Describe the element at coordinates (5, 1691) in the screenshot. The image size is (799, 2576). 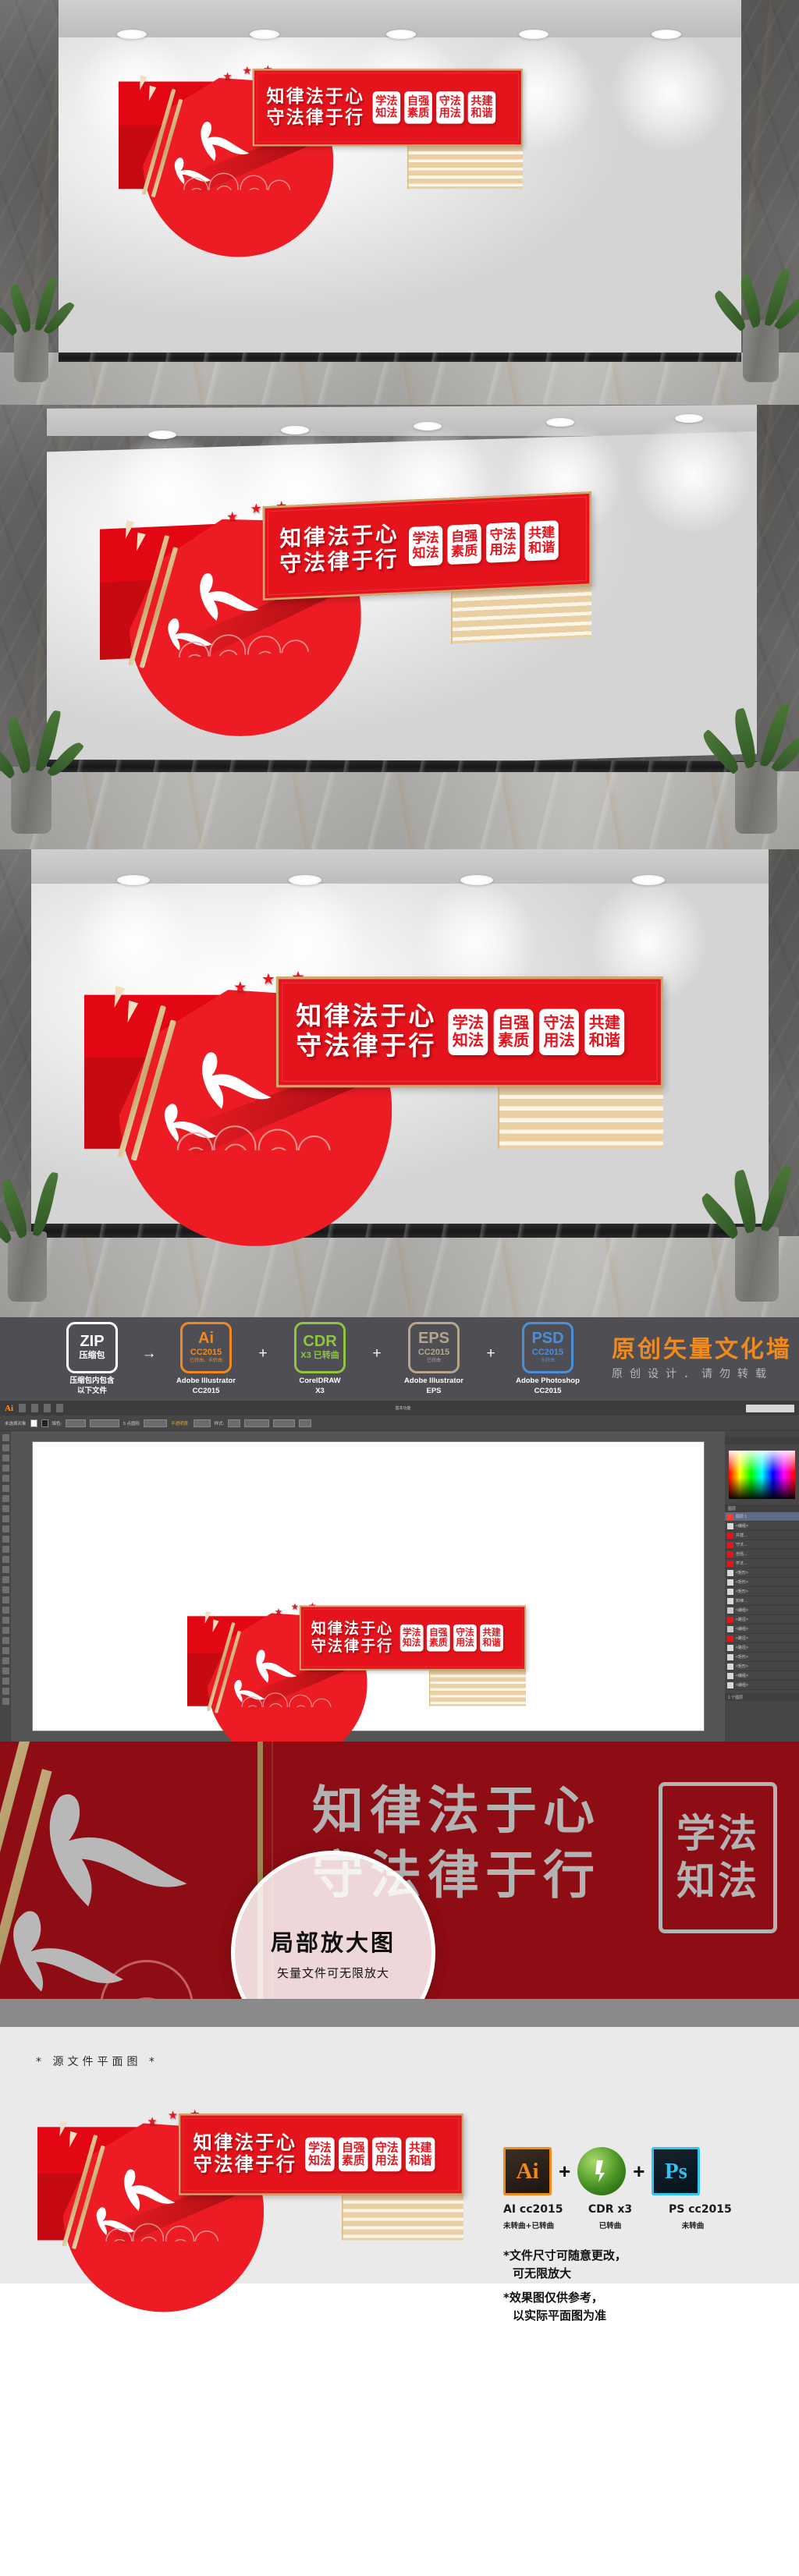
I see `hand-tool-icon` at that location.